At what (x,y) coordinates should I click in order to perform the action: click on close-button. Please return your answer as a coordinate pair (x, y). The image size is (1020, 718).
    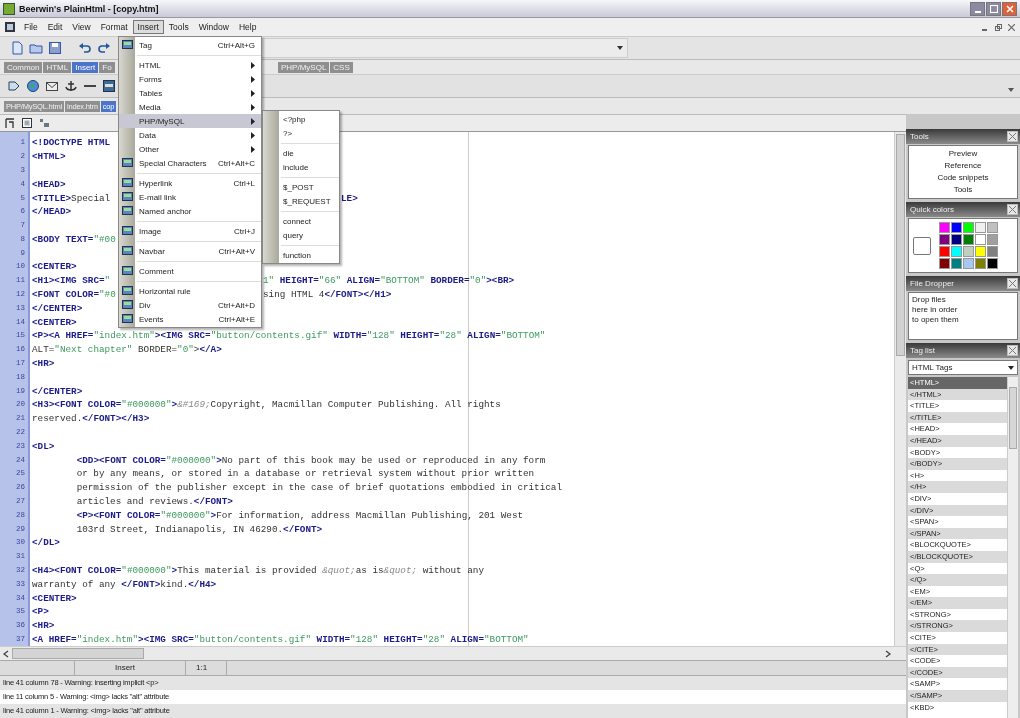
    Looking at the image, I should click on (1009, 8).